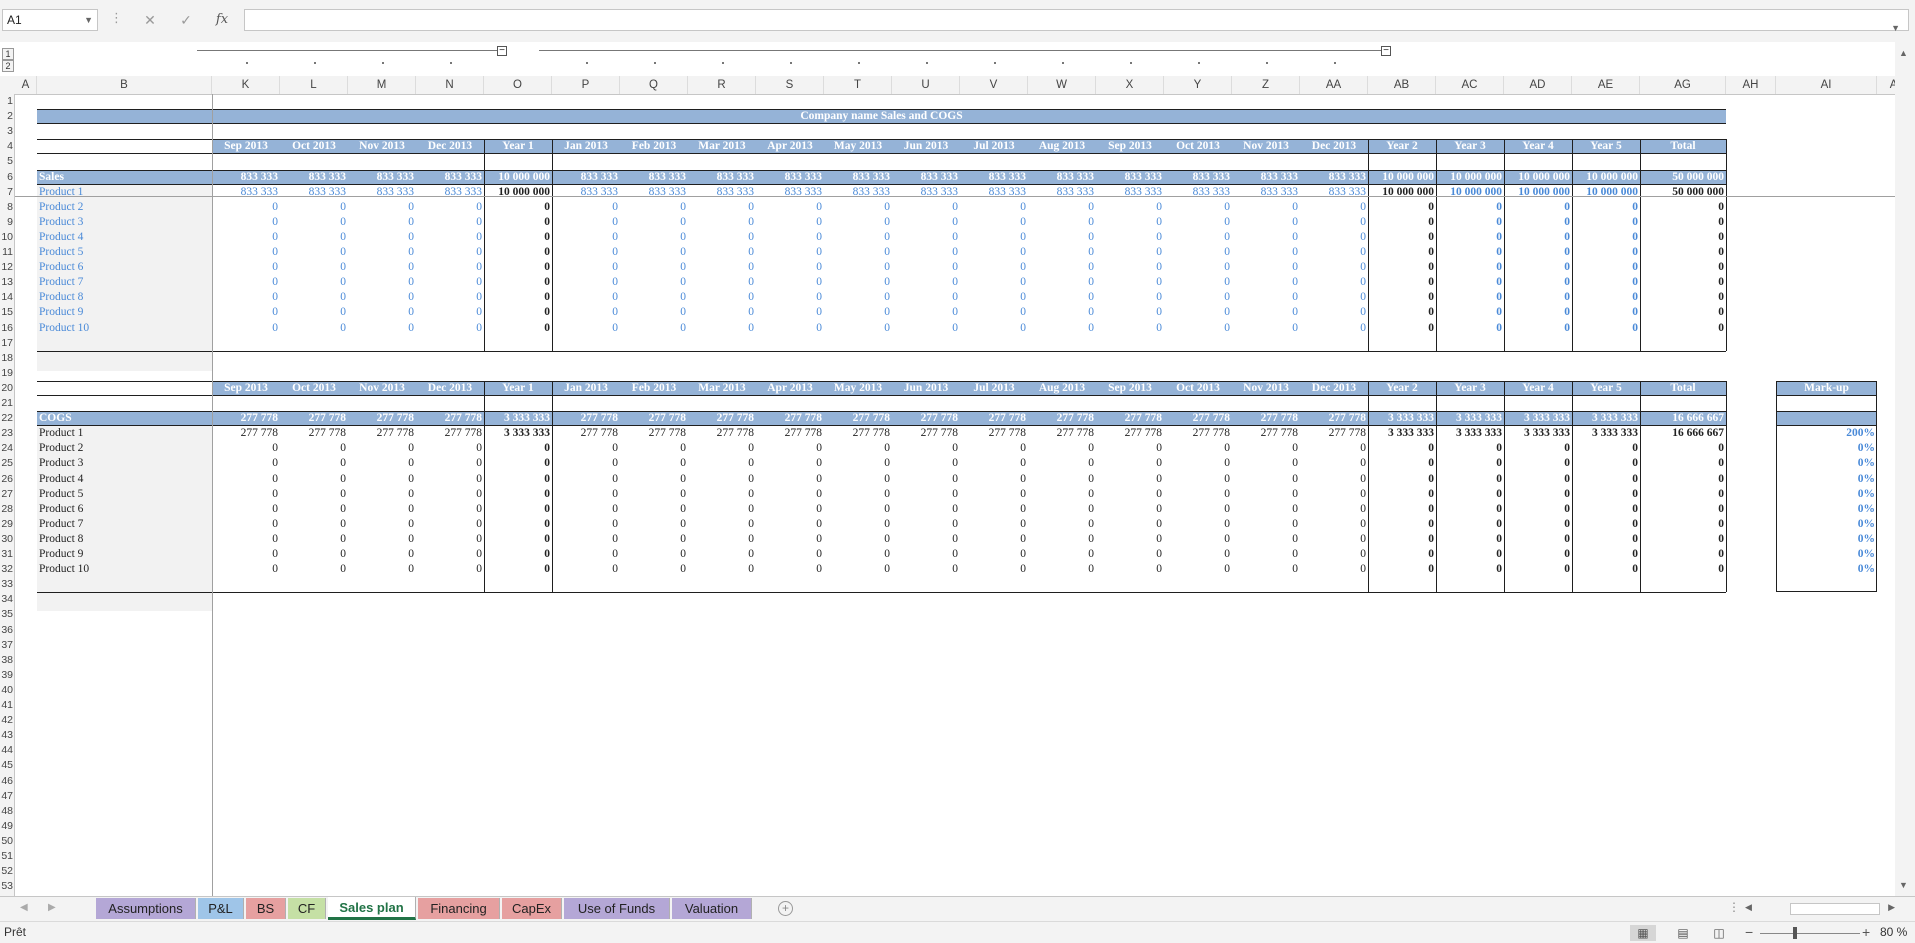 The image size is (1915, 943). What do you see at coordinates (1538, 177) in the screenshot?
I see `sales-total-value: 10 000 000` at bounding box center [1538, 177].